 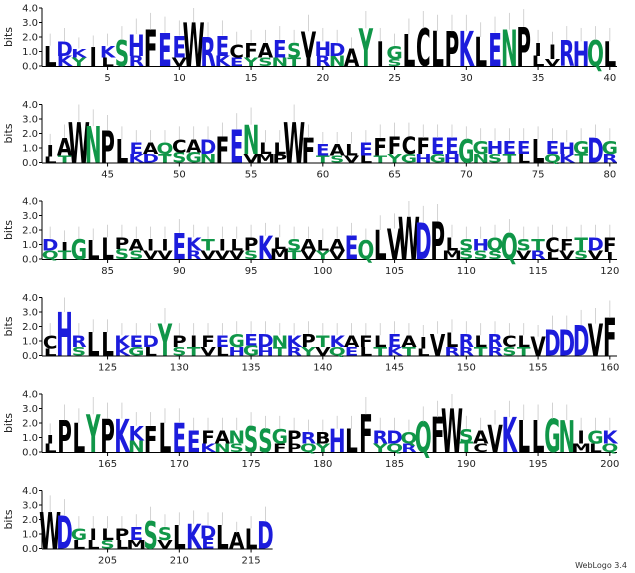 I want to click on x-tick-label: 35, so click(x=538, y=78).